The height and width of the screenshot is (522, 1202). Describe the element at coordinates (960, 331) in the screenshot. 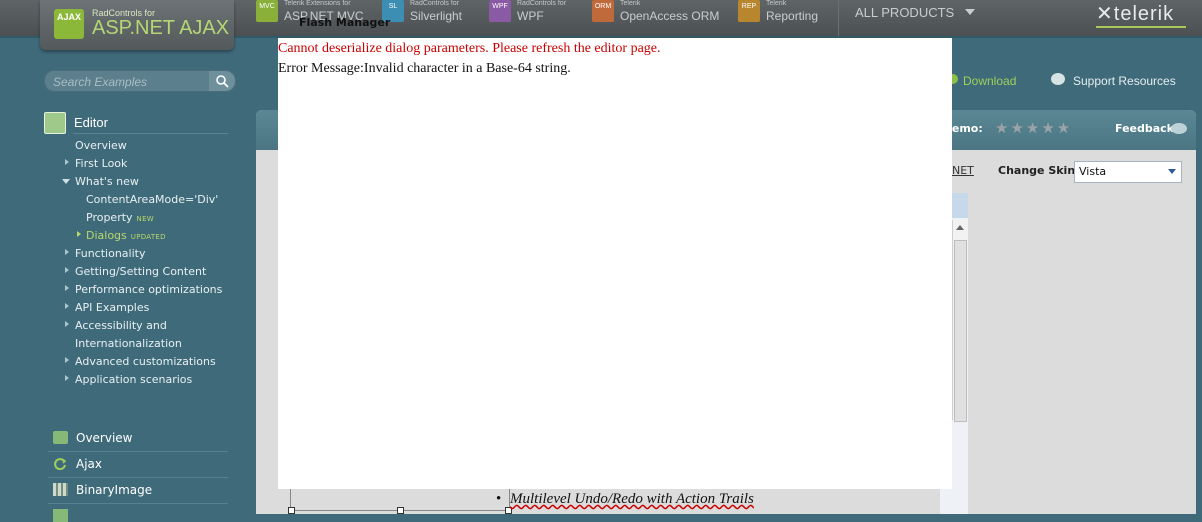

I see `scrollbar-thumb` at that location.